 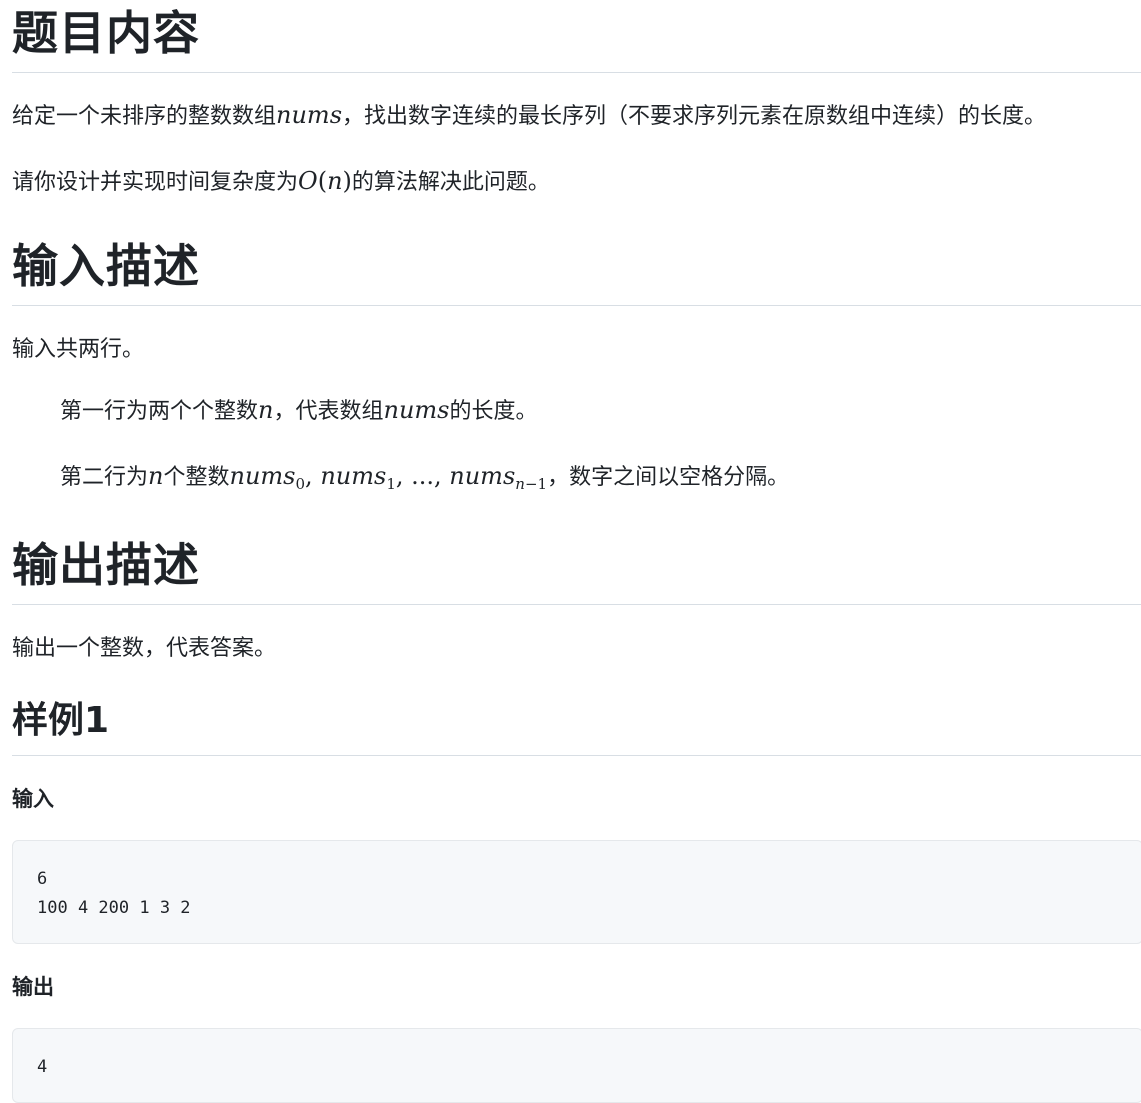 What do you see at coordinates (33, 987) in the screenshot?
I see `sample-output-label: 输出` at bounding box center [33, 987].